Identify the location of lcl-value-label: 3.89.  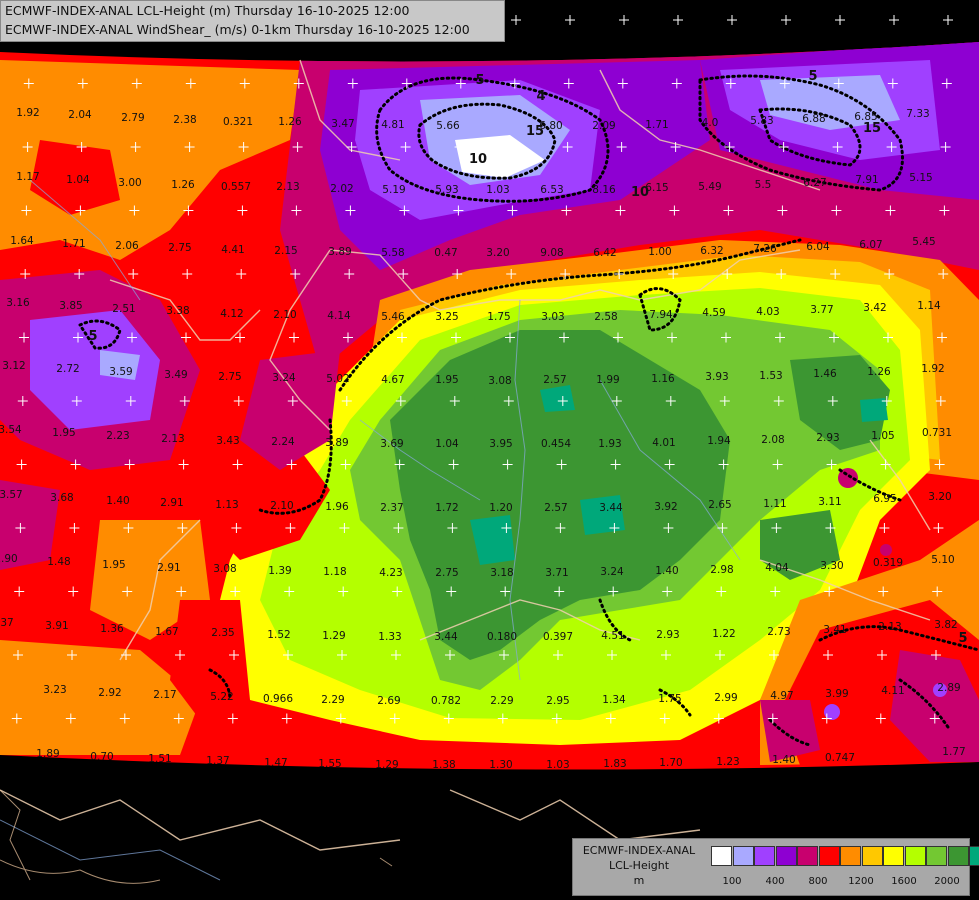
(339, 252).